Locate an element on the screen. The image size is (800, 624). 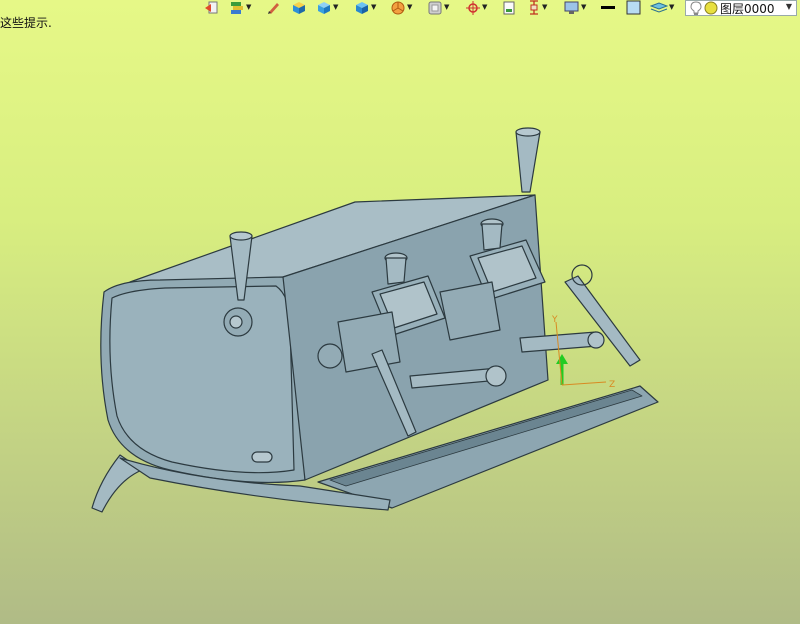
dimension-dropdown-icon: ▼ is located at coordinates (544, 7).